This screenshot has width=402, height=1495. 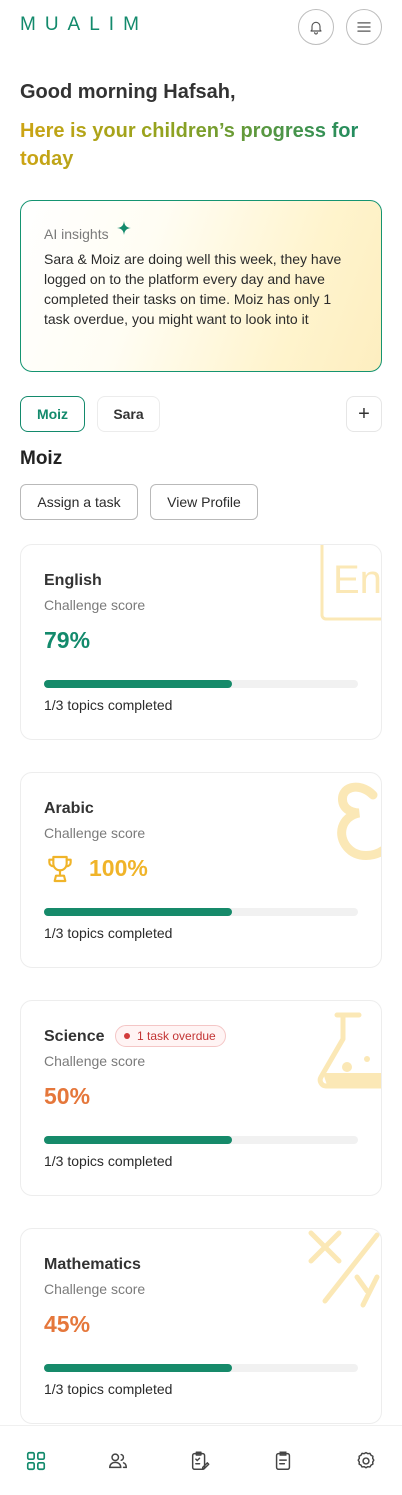 What do you see at coordinates (69, 808) in the screenshot?
I see `subject-name: Arabic` at bounding box center [69, 808].